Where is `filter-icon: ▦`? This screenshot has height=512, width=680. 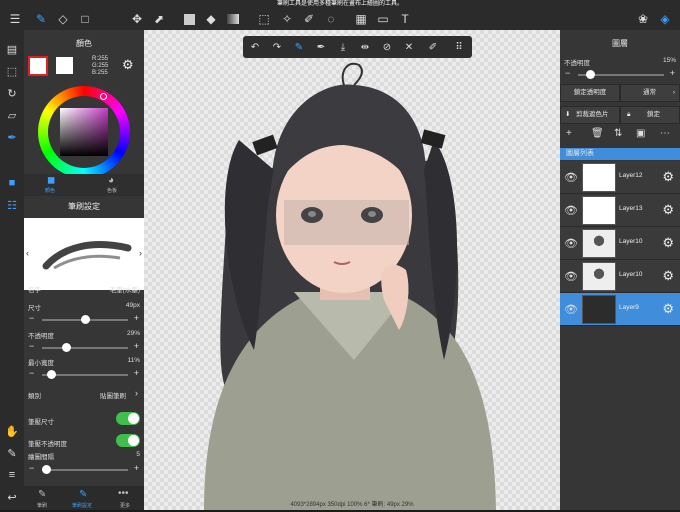
filter-icon: ▦ is located at coordinates (361, 19).